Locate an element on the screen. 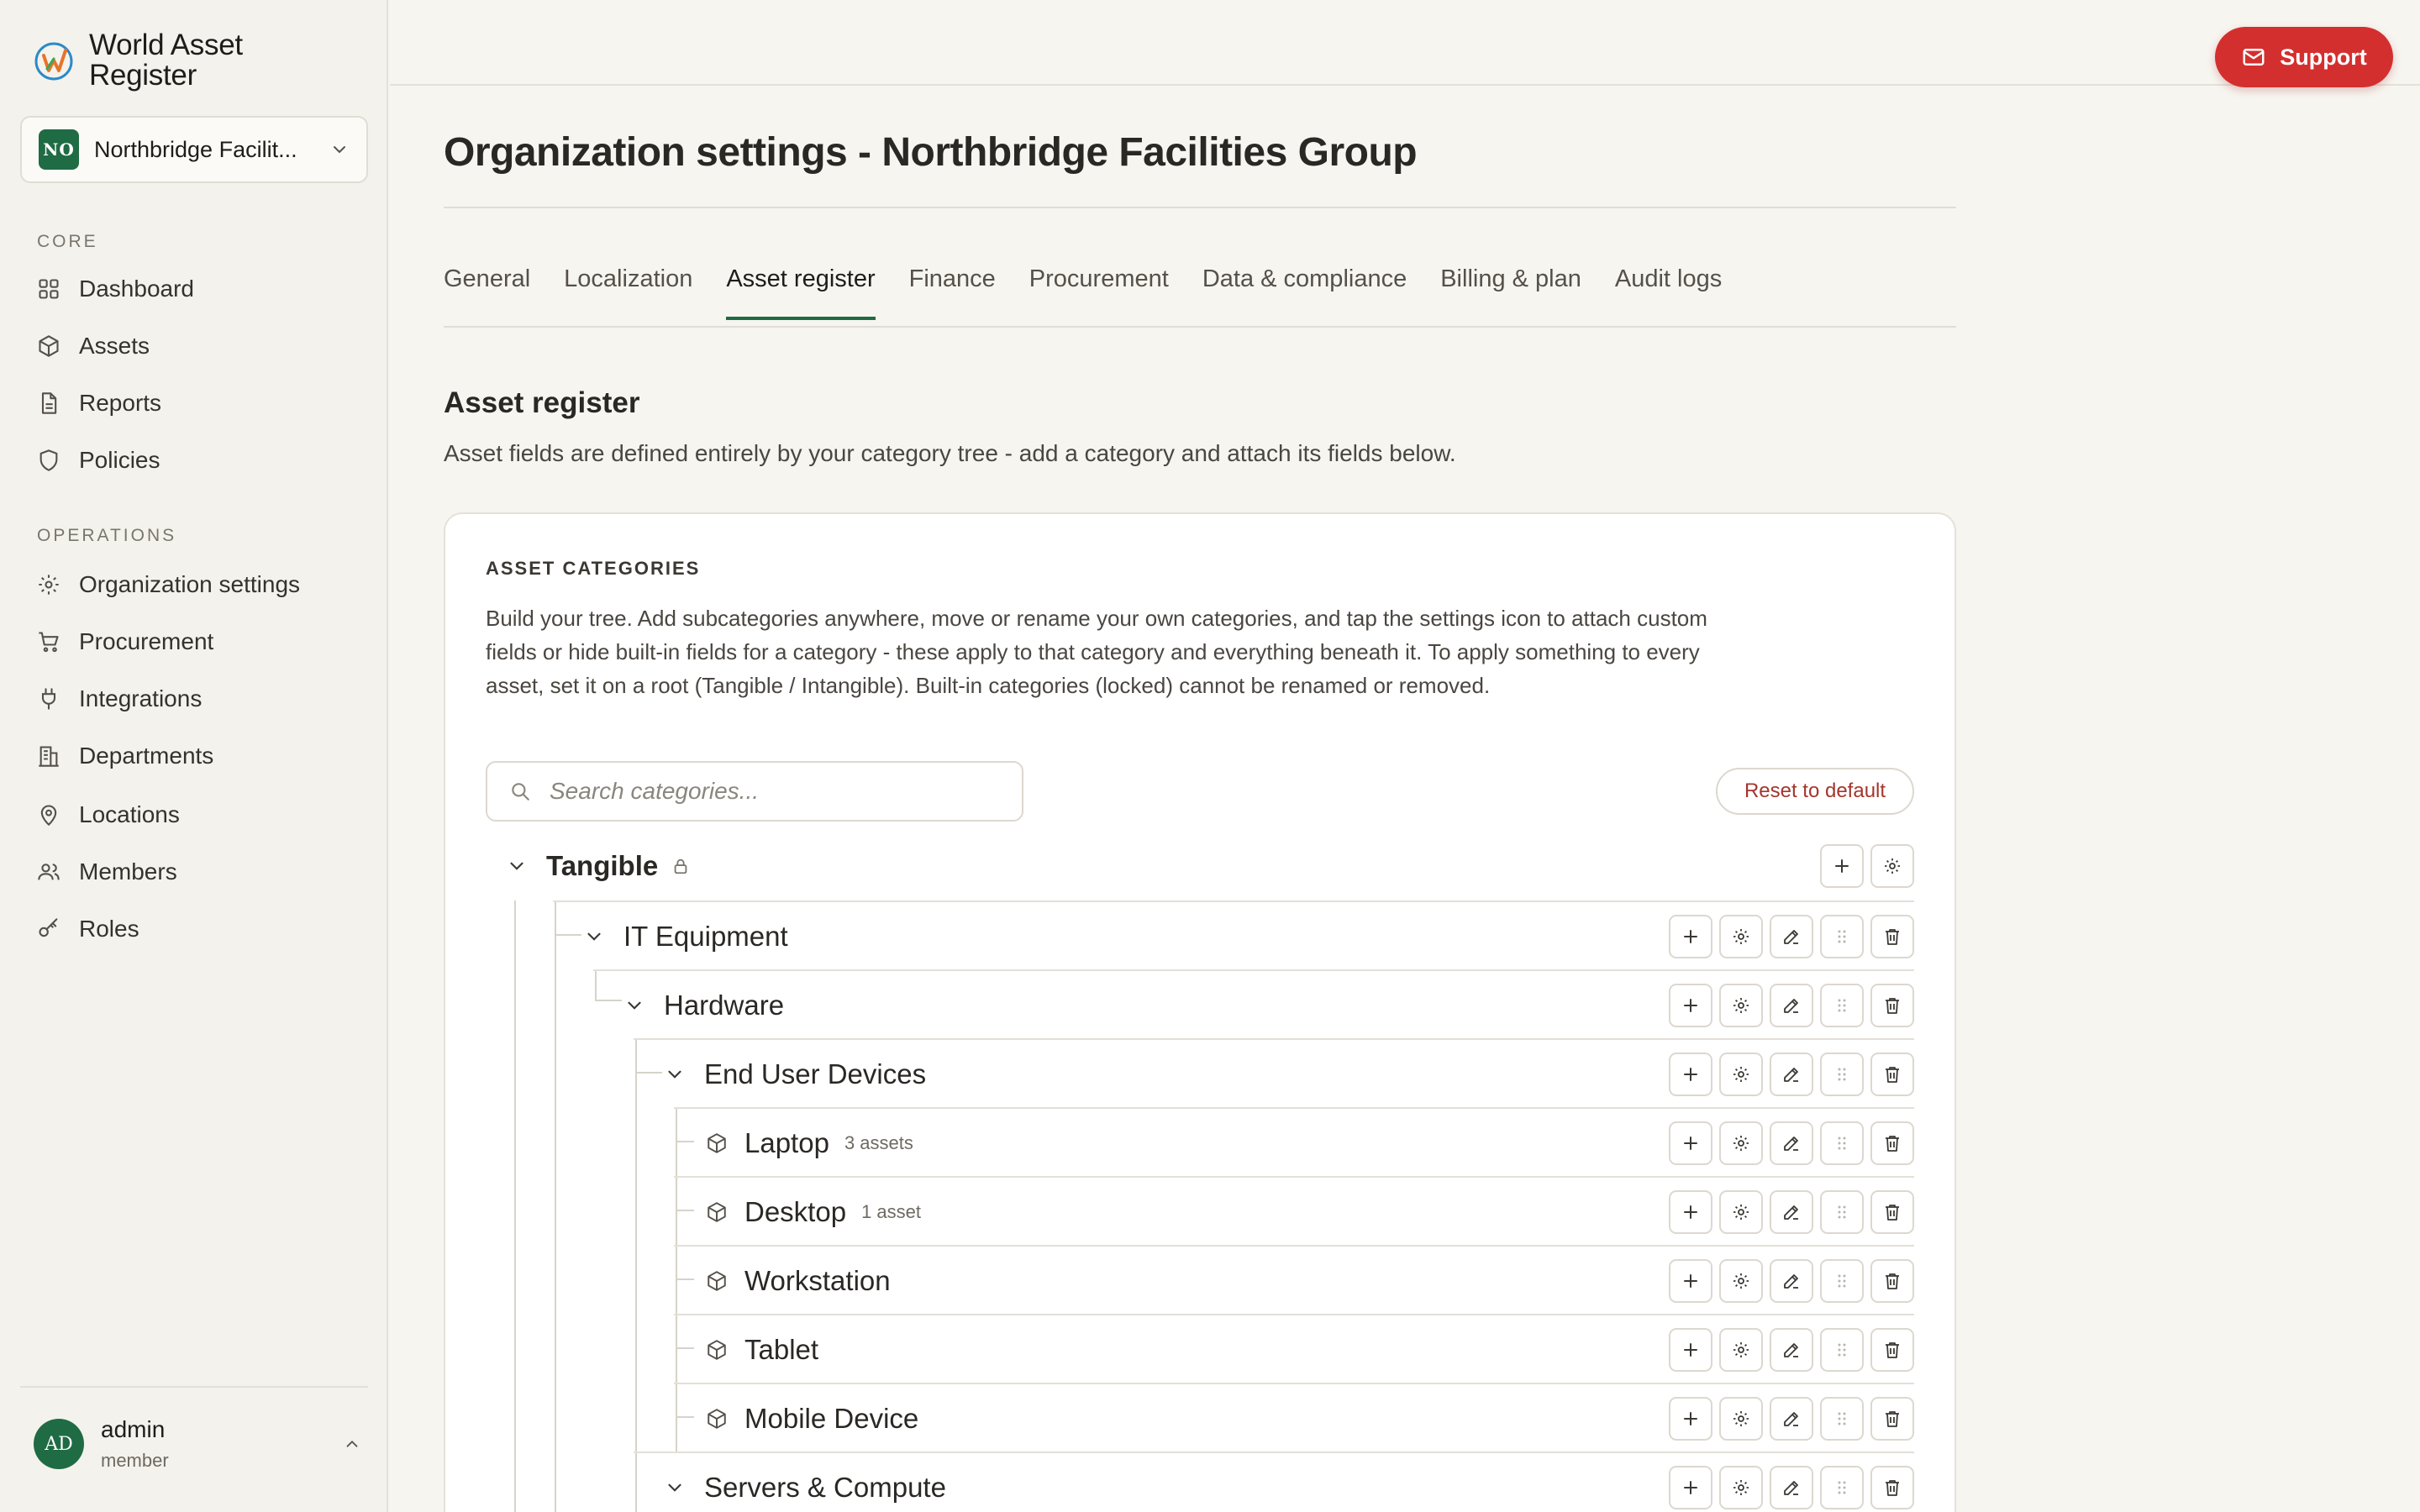 The height and width of the screenshot is (1512, 2420). tree-row: Hardware is located at coordinates (1254, 1003).